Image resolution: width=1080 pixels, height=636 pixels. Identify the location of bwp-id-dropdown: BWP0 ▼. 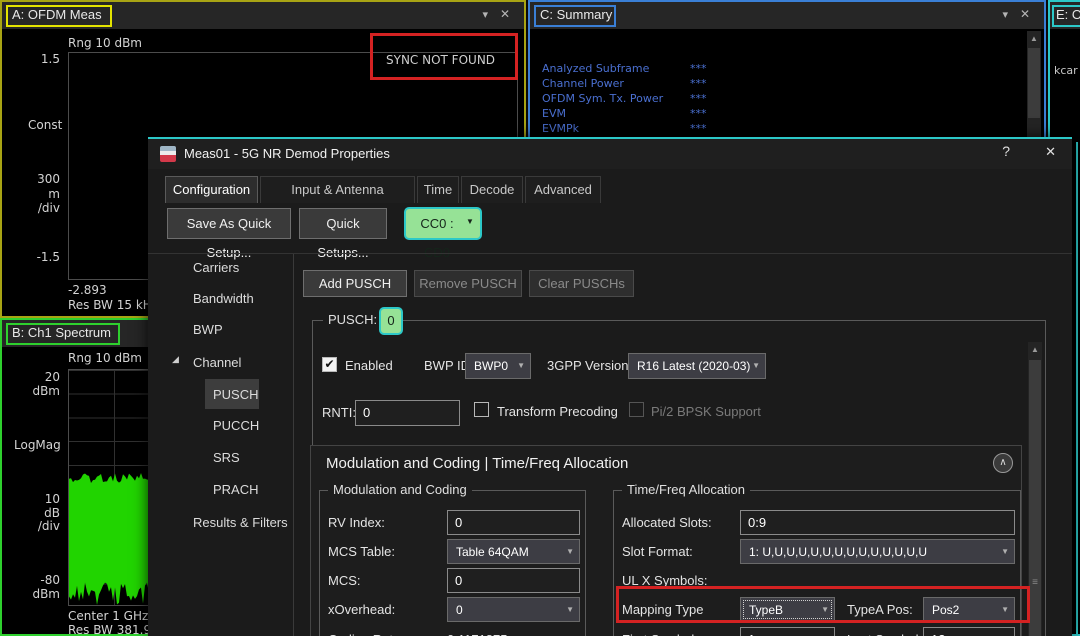
(498, 366).